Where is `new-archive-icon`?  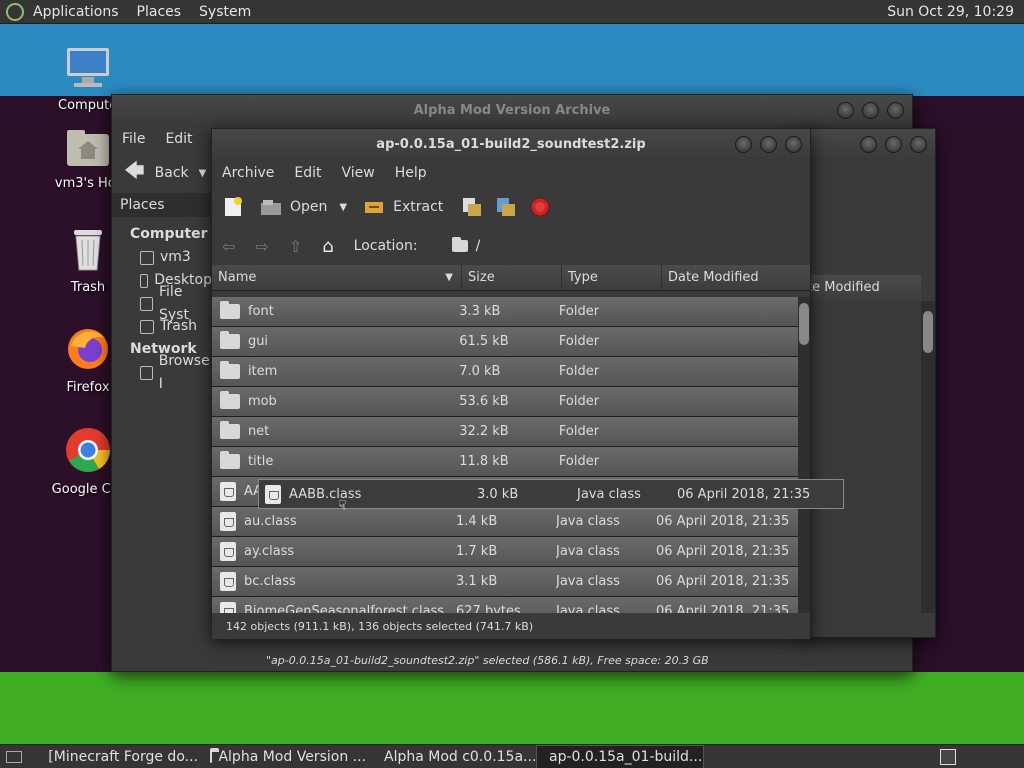 new-archive-icon is located at coordinates (233, 207).